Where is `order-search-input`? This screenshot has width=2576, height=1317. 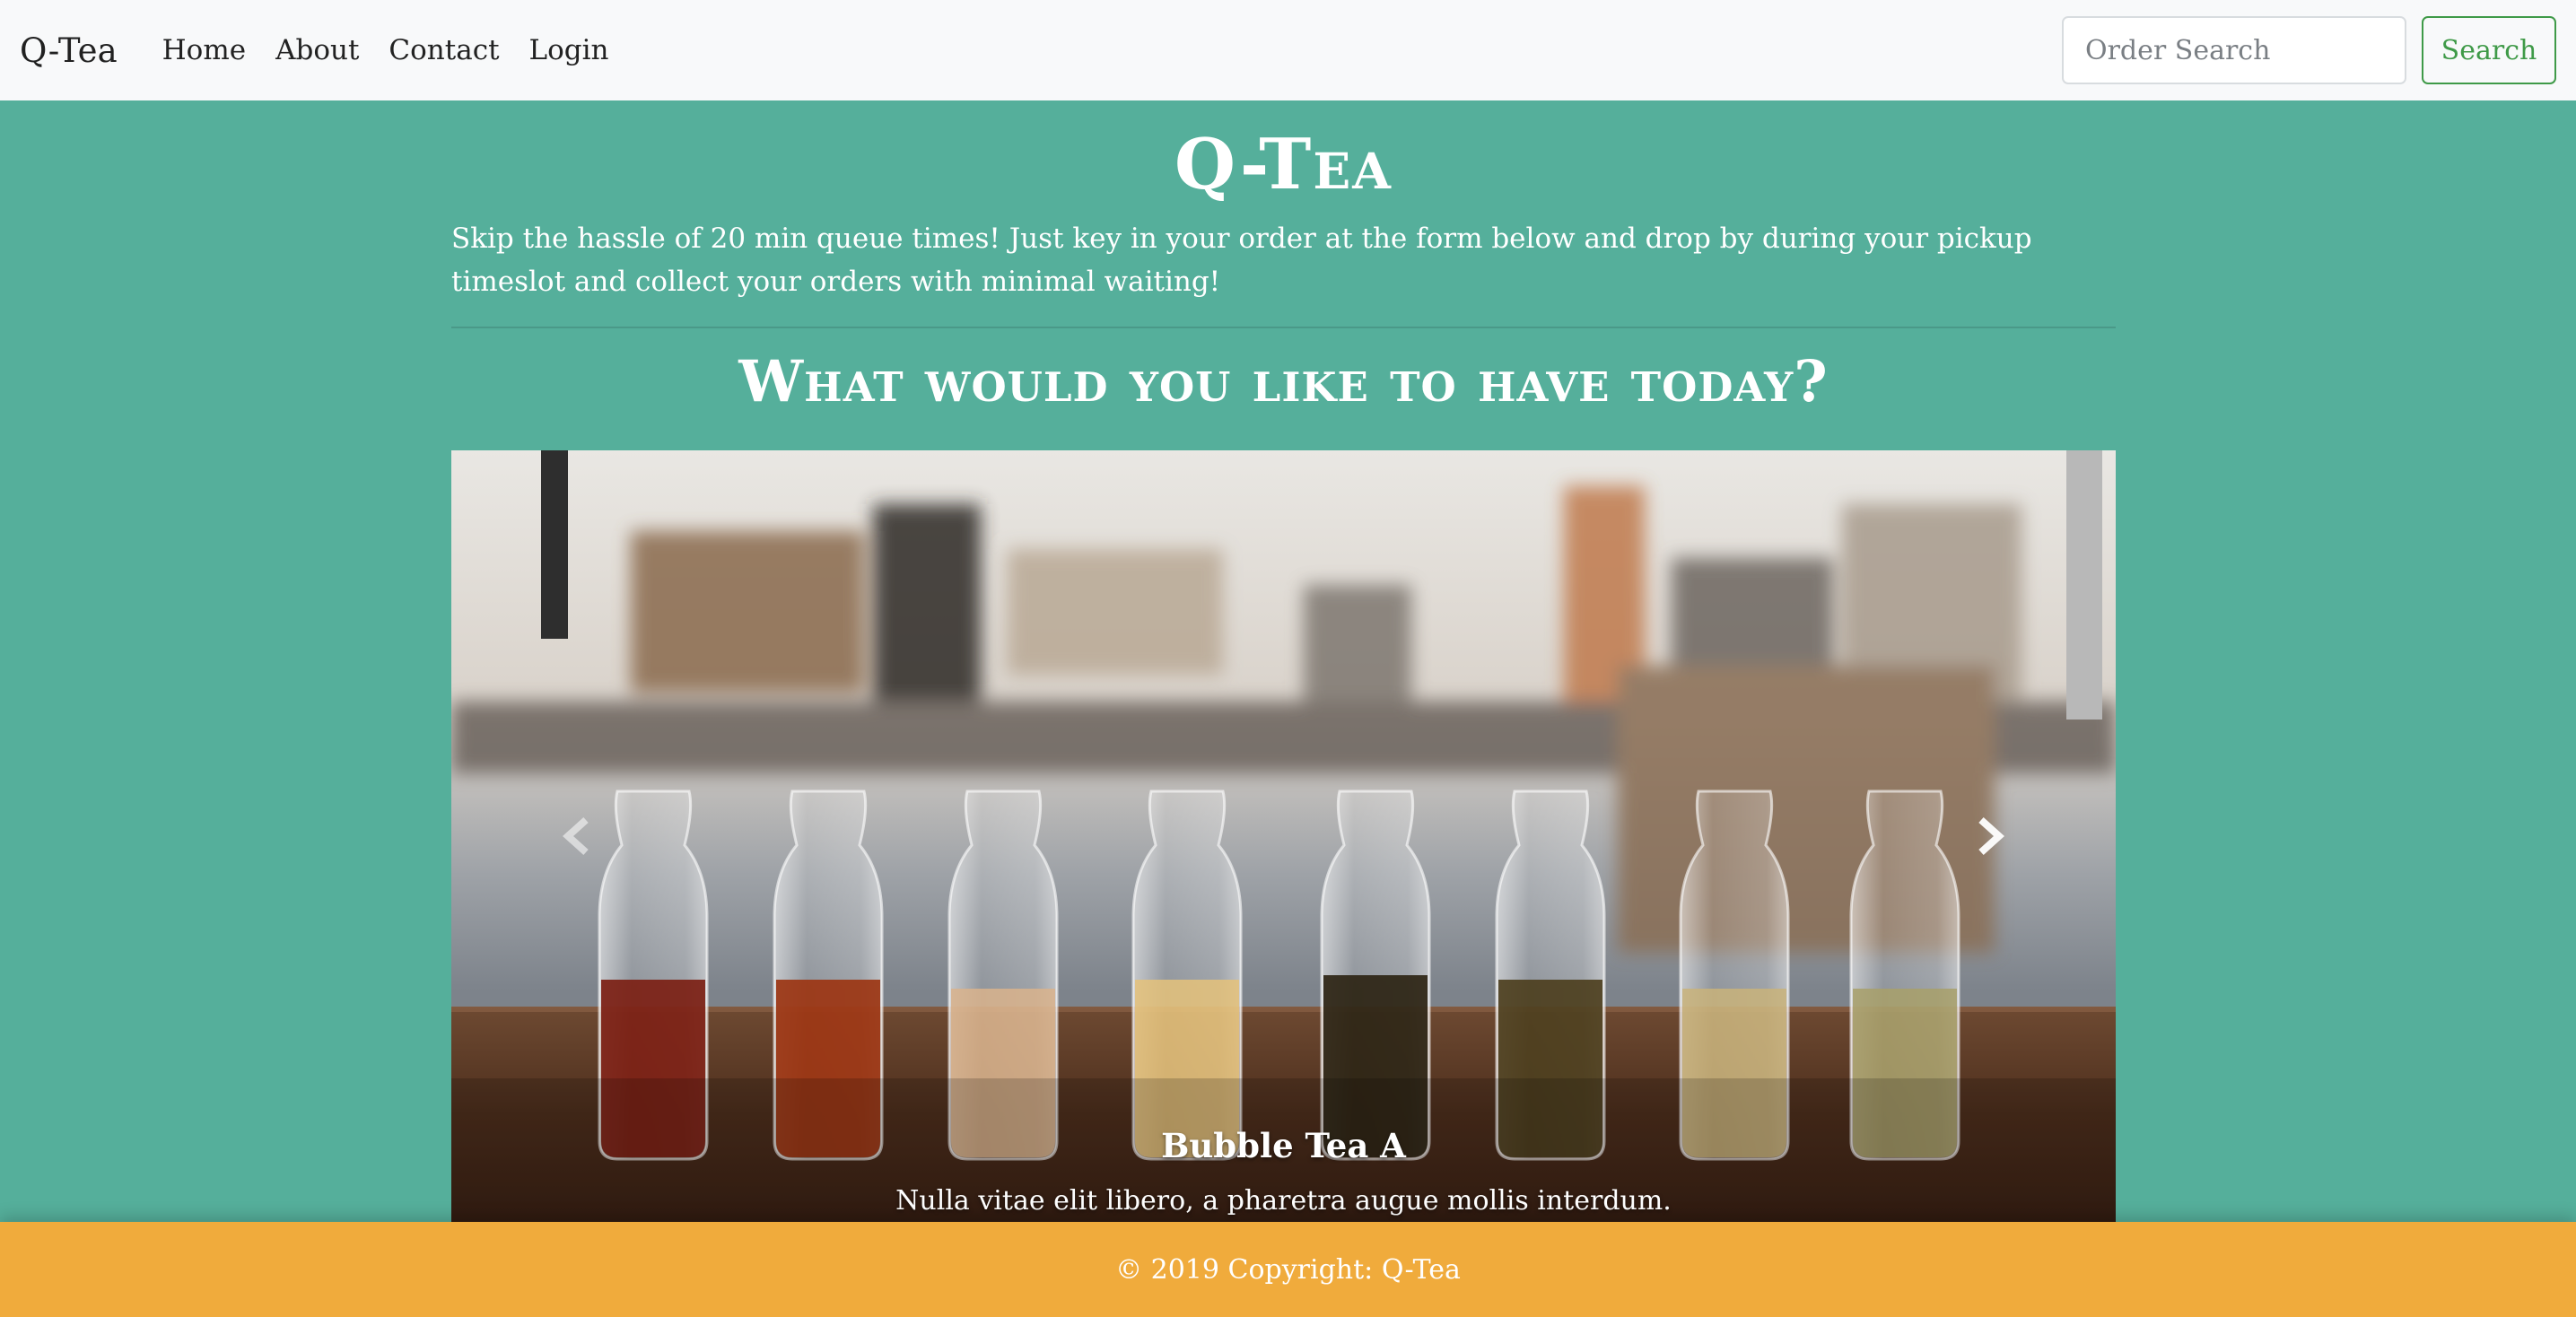 order-search-input is located at coordinates (2234, 50).